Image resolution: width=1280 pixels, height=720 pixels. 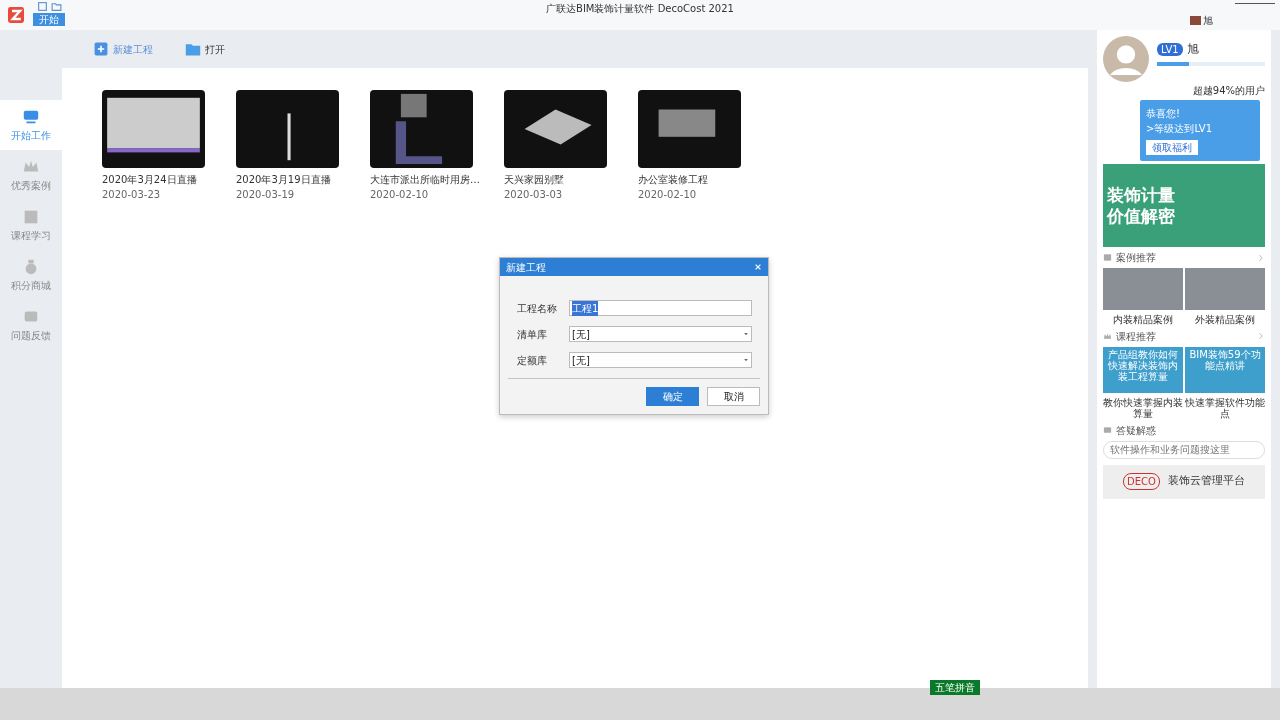 What do you see at coordinates (1195, 20) in the screenshot?
I see `avatar-placeholder` at bounding box center [1195, 20].